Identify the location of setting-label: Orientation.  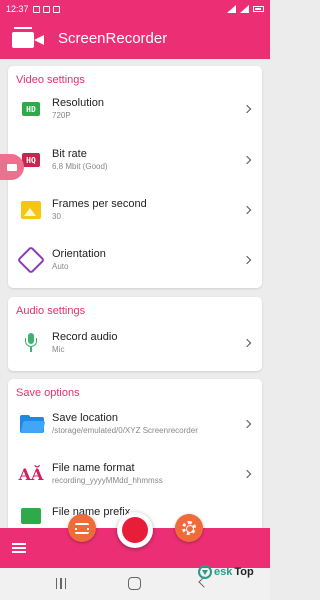
(79, 254).